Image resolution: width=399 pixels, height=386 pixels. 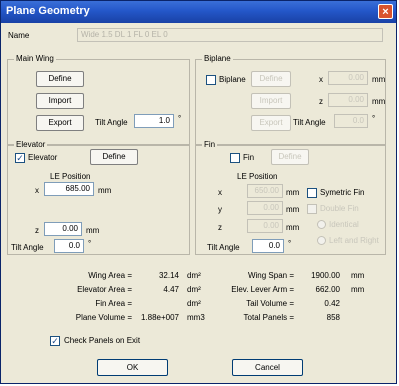 What do you see at coordinates (257, 176) in the screenshot?
I see `fin-le-position-label: LE Position` at bounding box center [257, 176].